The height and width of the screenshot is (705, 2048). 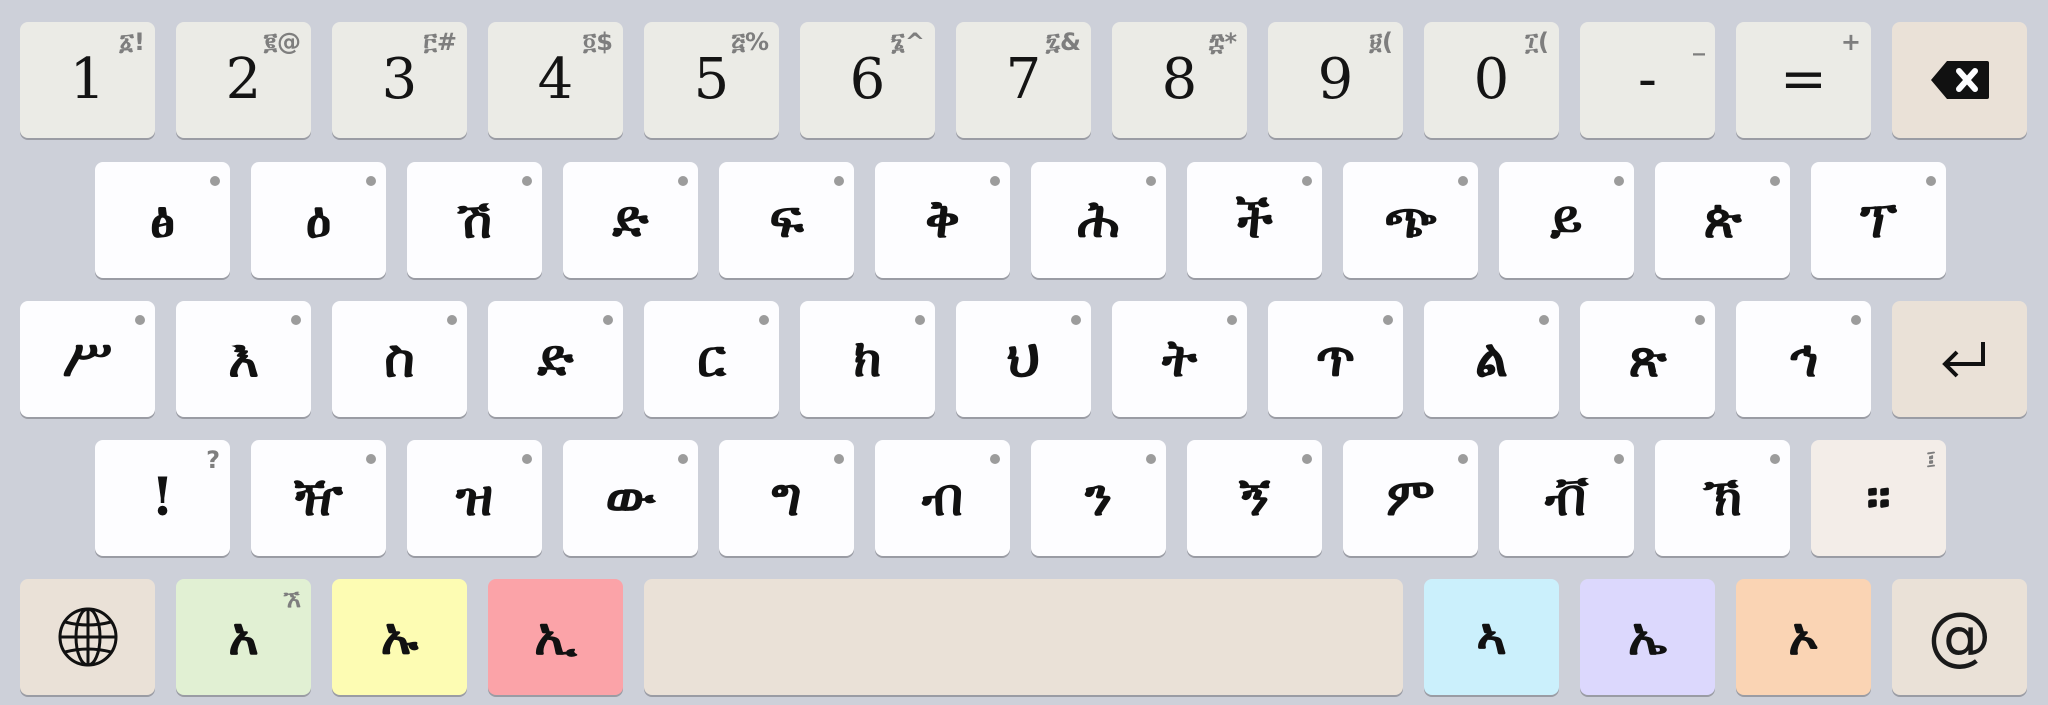 I want to click on key-5: 5 ፭%, so click(x=711, y=80).